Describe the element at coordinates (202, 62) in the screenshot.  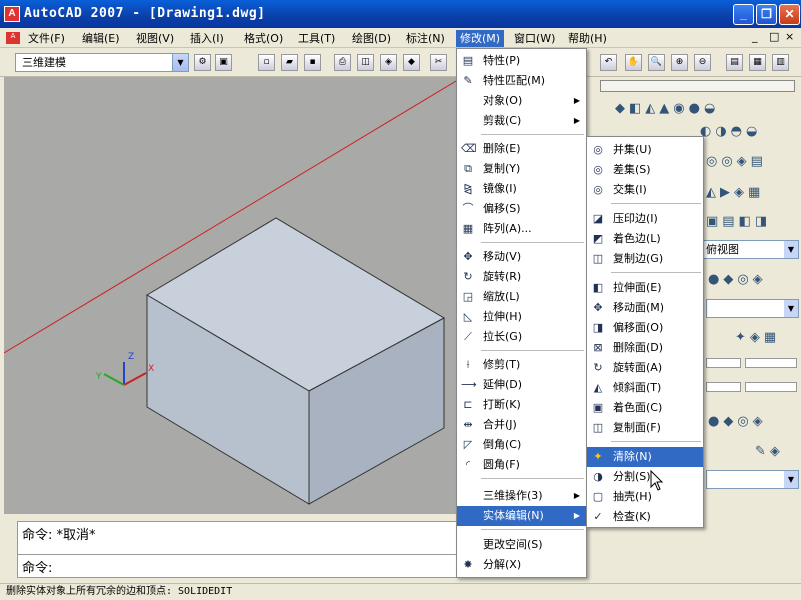
I see `workspace-settings-icon: ⚙` at that location.